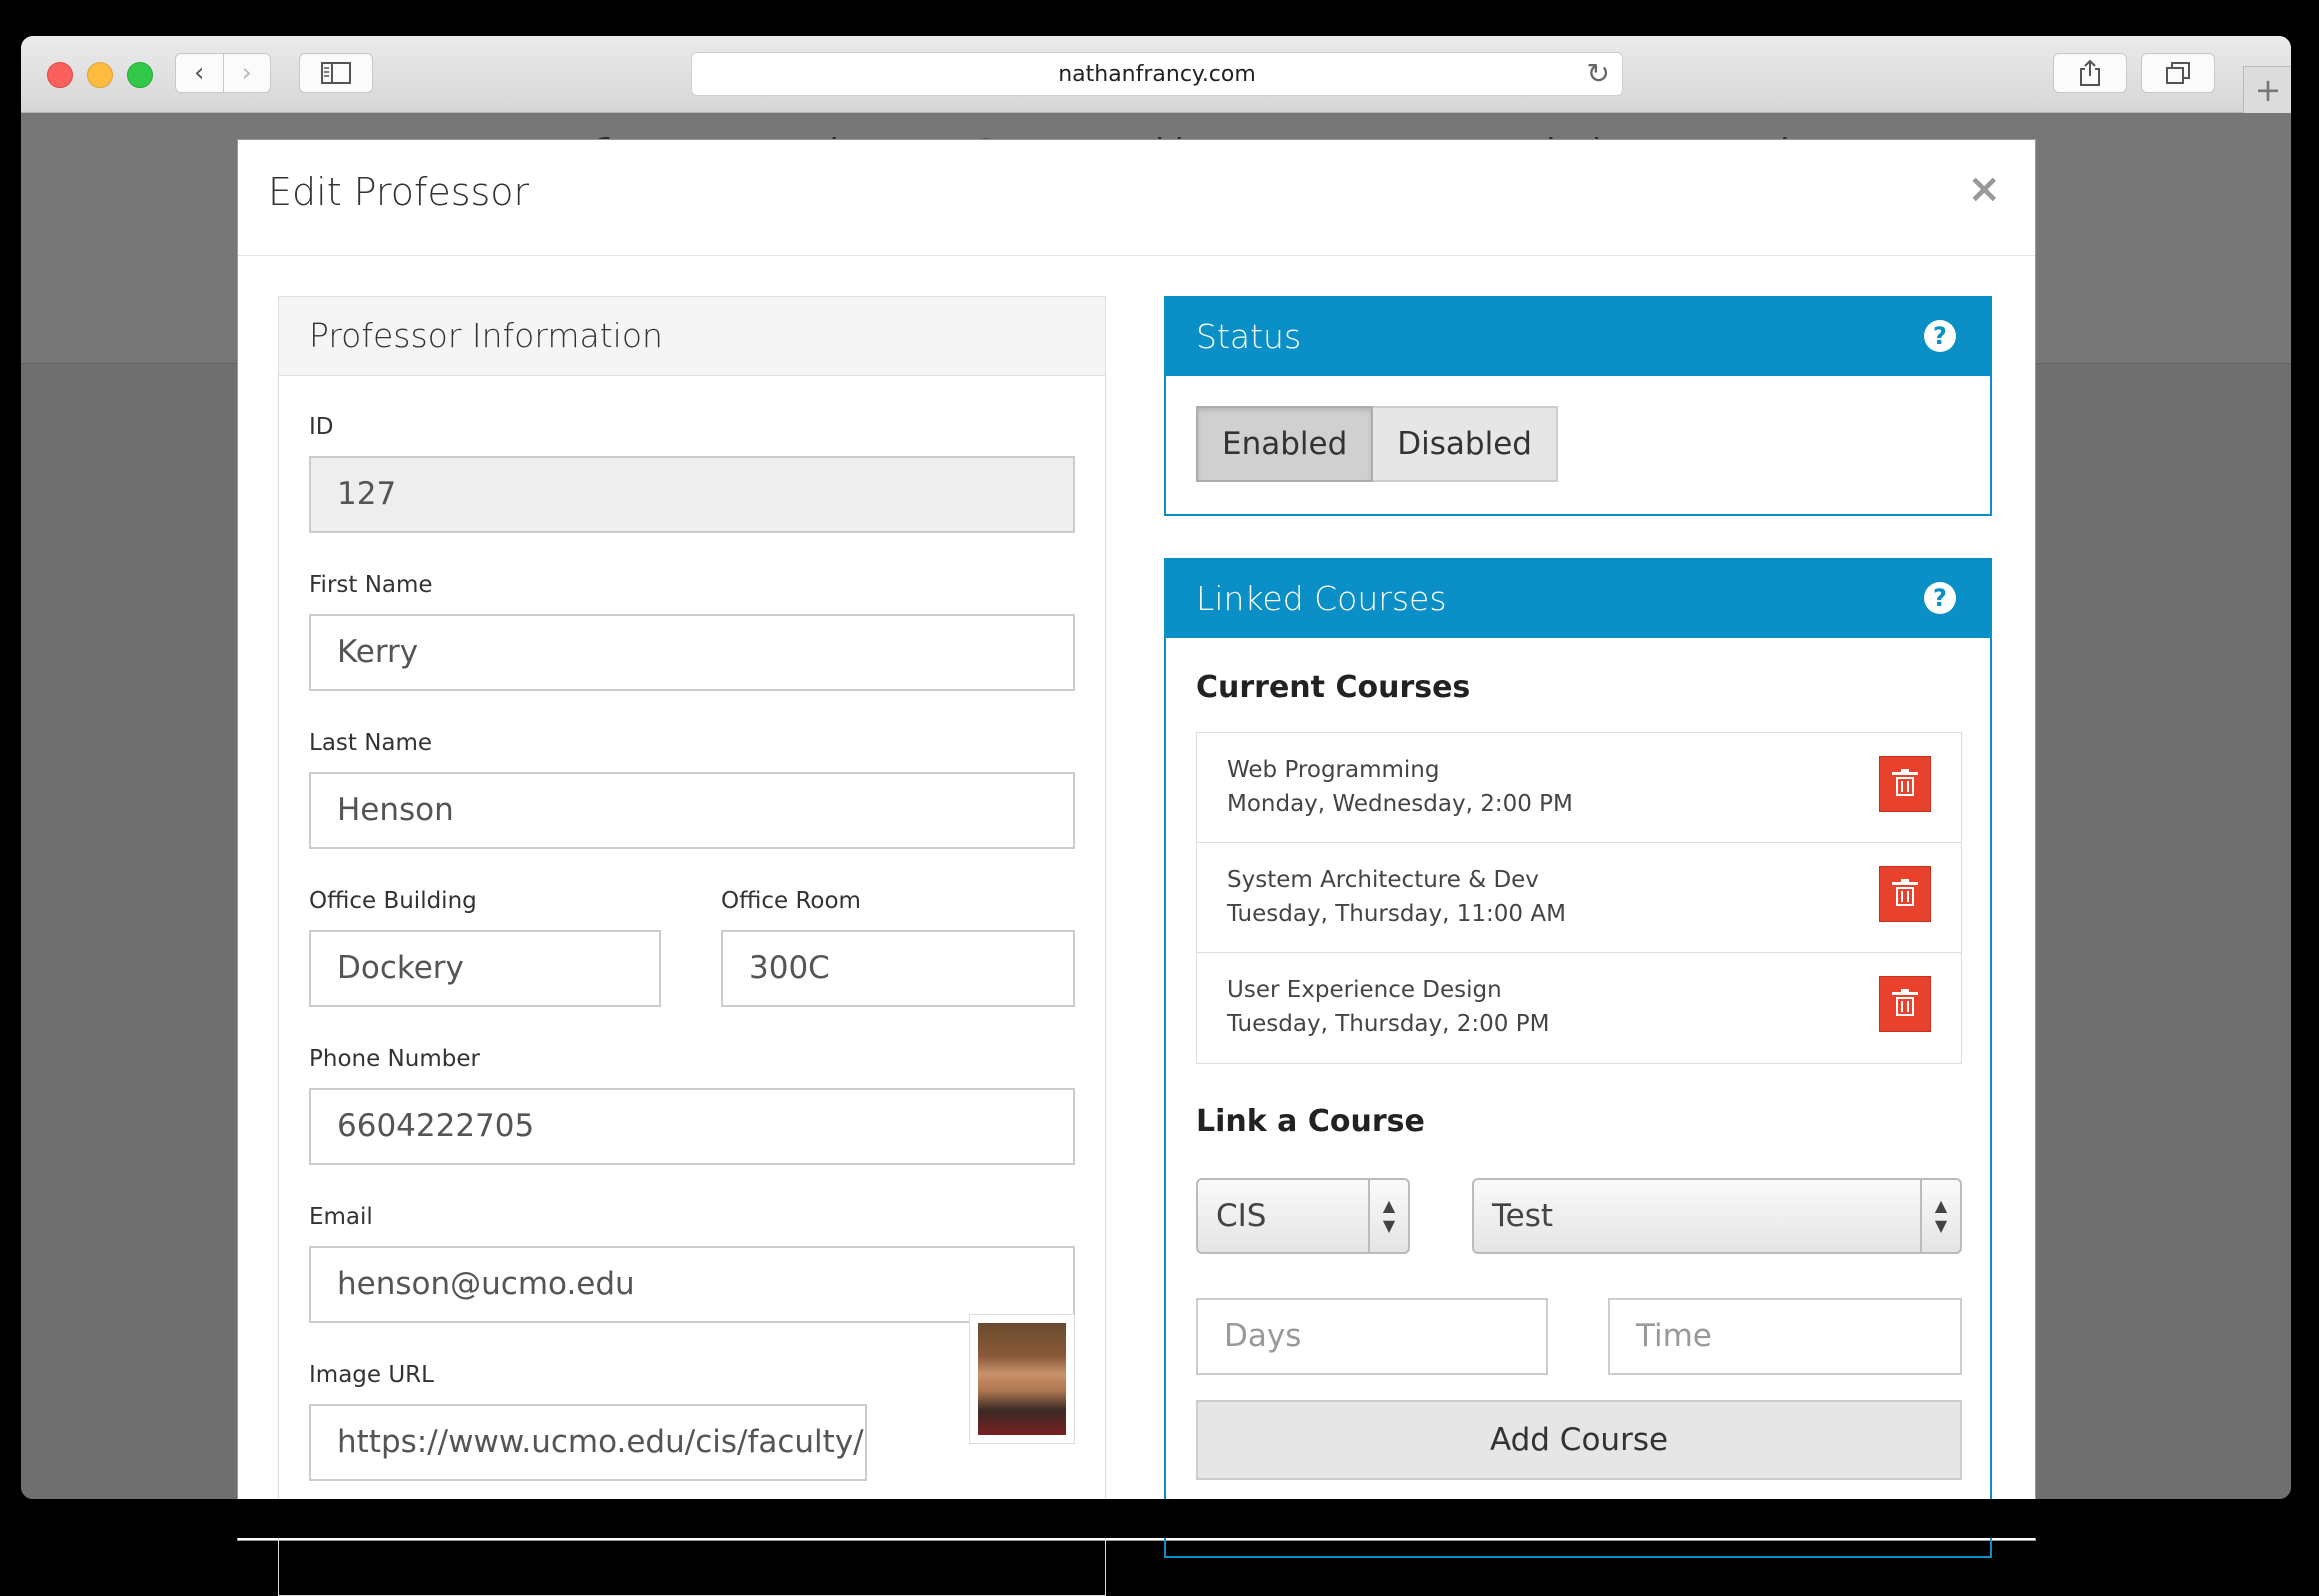 This screenshot has width=2319, height=1596. I want to click on new-tab-button: +, so click(2267, 89).